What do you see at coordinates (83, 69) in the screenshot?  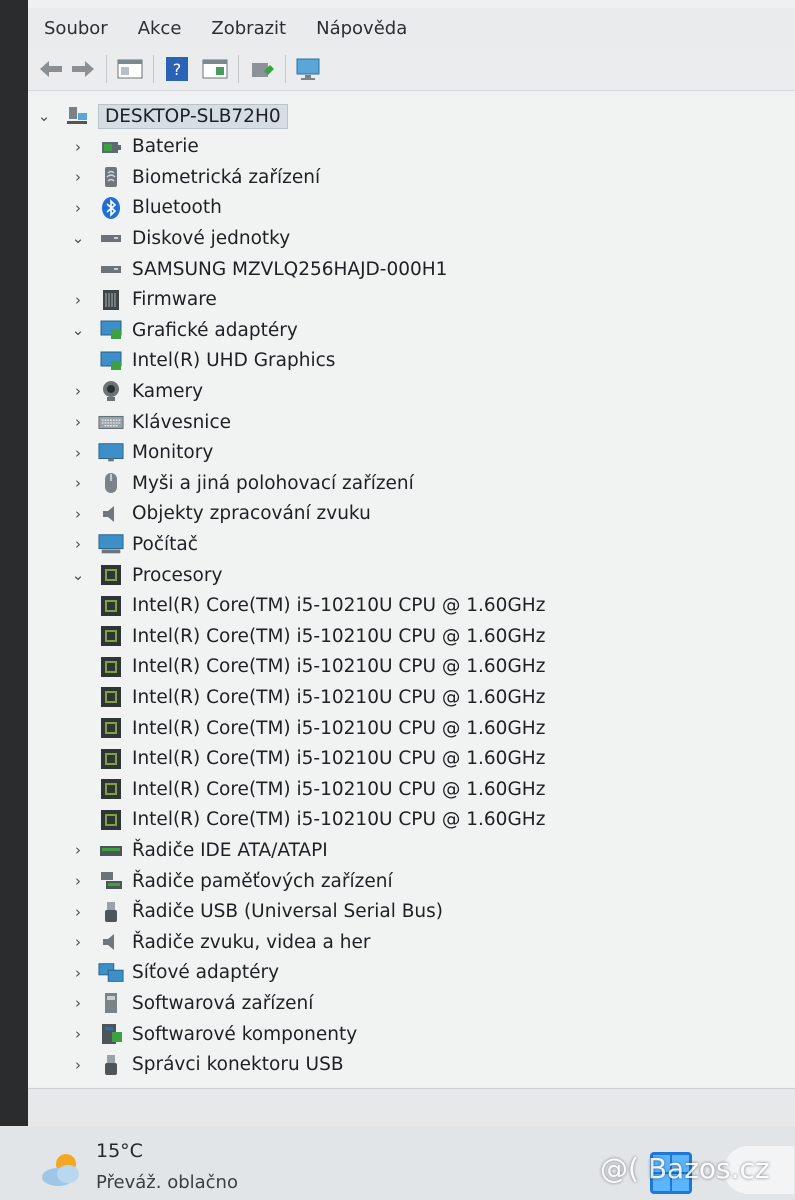 I see `forward-arrow-icon` at bounding box center [83, 69].